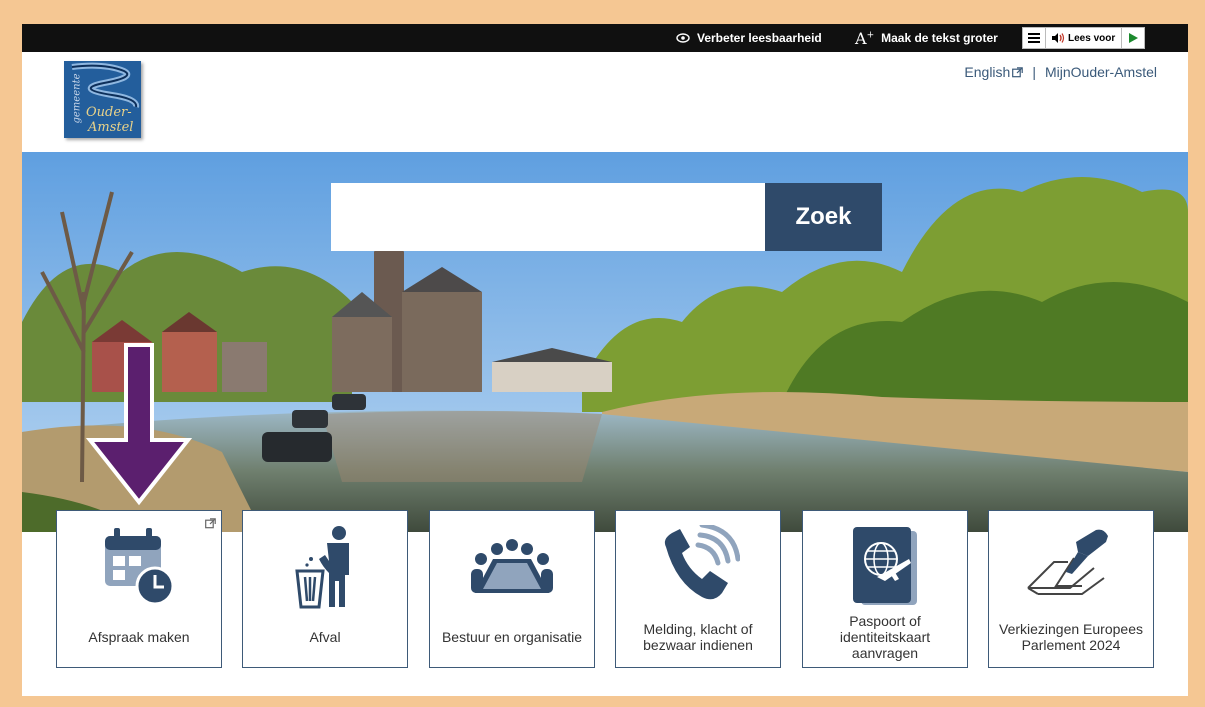 The image size is (1205, 707). What do you see at coordinates (111, 127) in the screenshot?
I see `logo-text-amstel: Amstel` at bounding box center [111, 127].